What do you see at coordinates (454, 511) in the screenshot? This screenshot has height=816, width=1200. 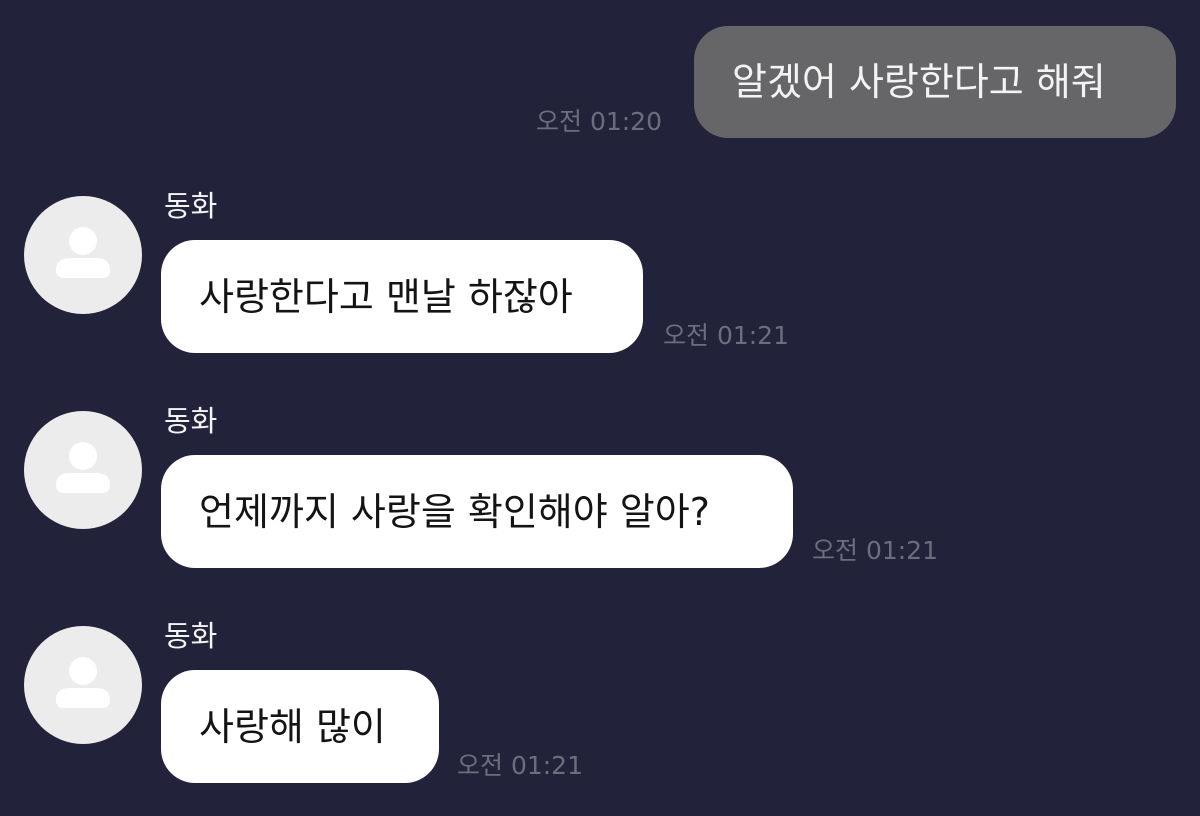 I see `message-text: 언제까지 사랑을 확인해야 알아?` at bounding box center [454, 511].